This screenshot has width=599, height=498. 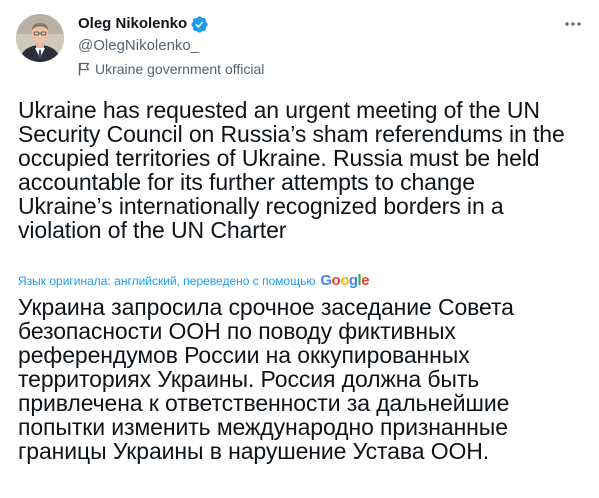 What do you see at coordinates (138, 46) in the screenshot?
I see `author-handle: @OlegNikolenko_` at bounding box center [138, 46].